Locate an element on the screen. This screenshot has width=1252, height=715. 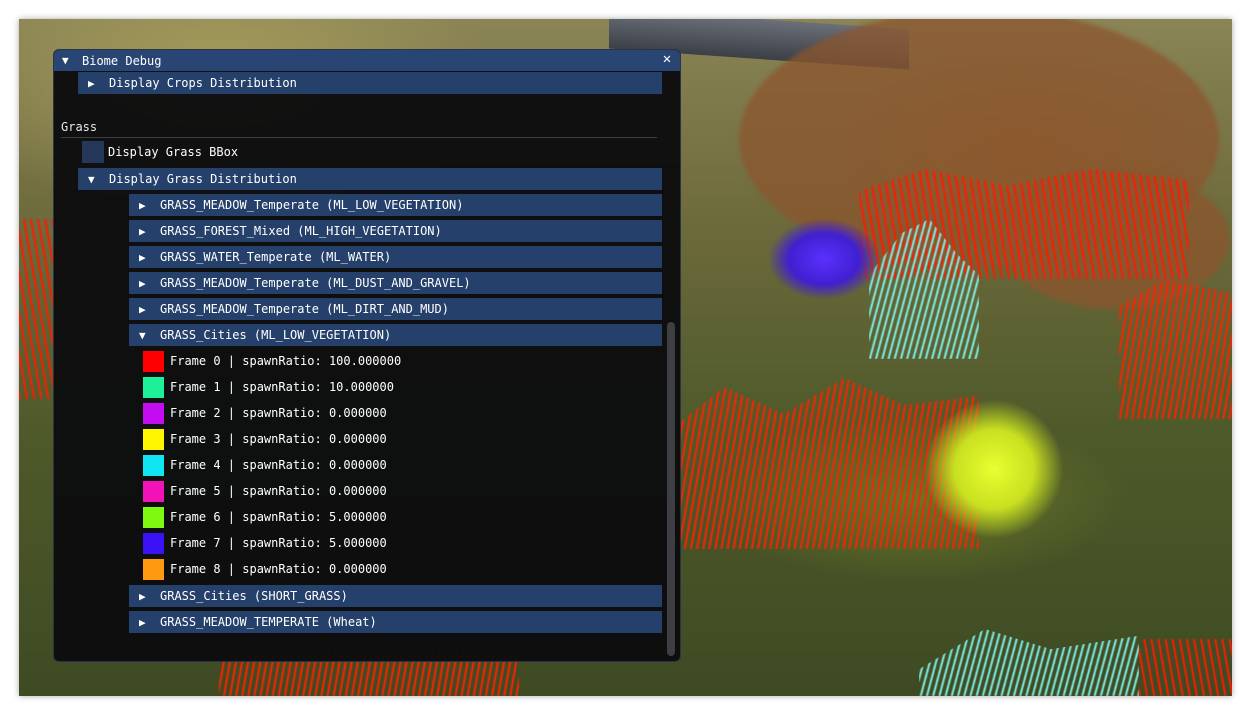
frame-item: Frame 2 | spawnRatio: 0.000000 is located at coordinates (373, 413).